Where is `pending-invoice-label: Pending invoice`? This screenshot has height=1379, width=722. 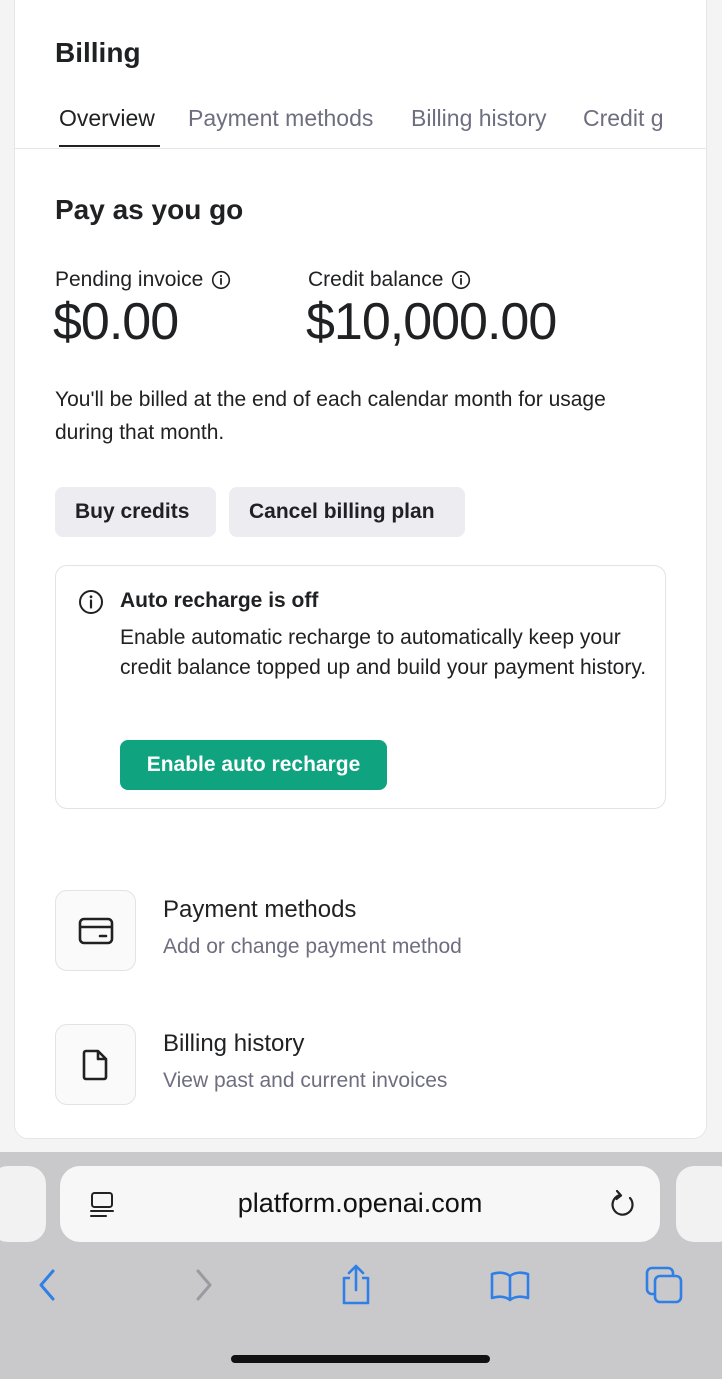 pending-invoice-label: Pending invoice is located at coordinates (129, 279).